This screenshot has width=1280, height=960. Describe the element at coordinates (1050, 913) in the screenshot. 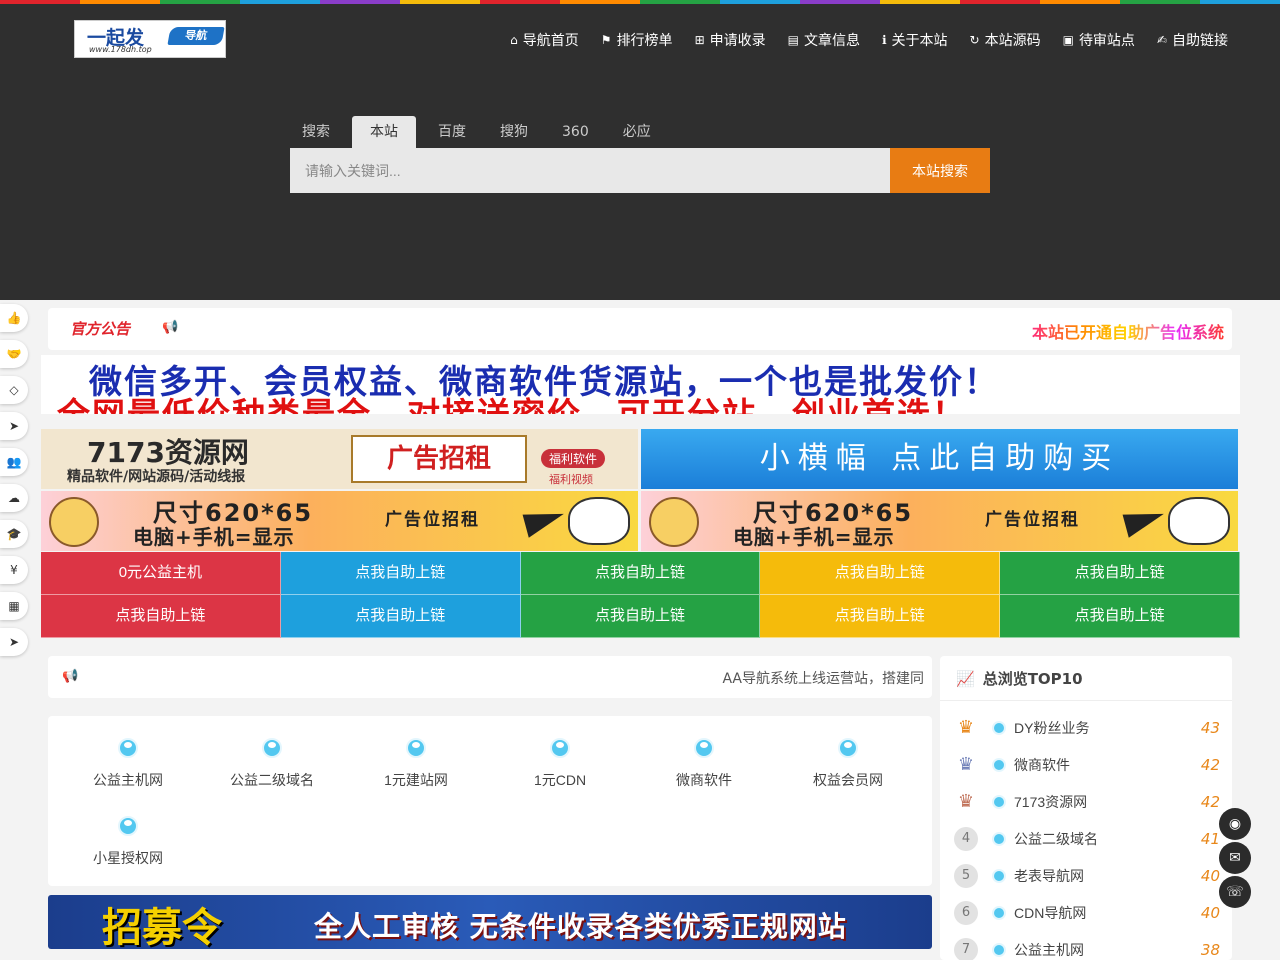

I see `rank-site-name: CDN导航网` at that location.